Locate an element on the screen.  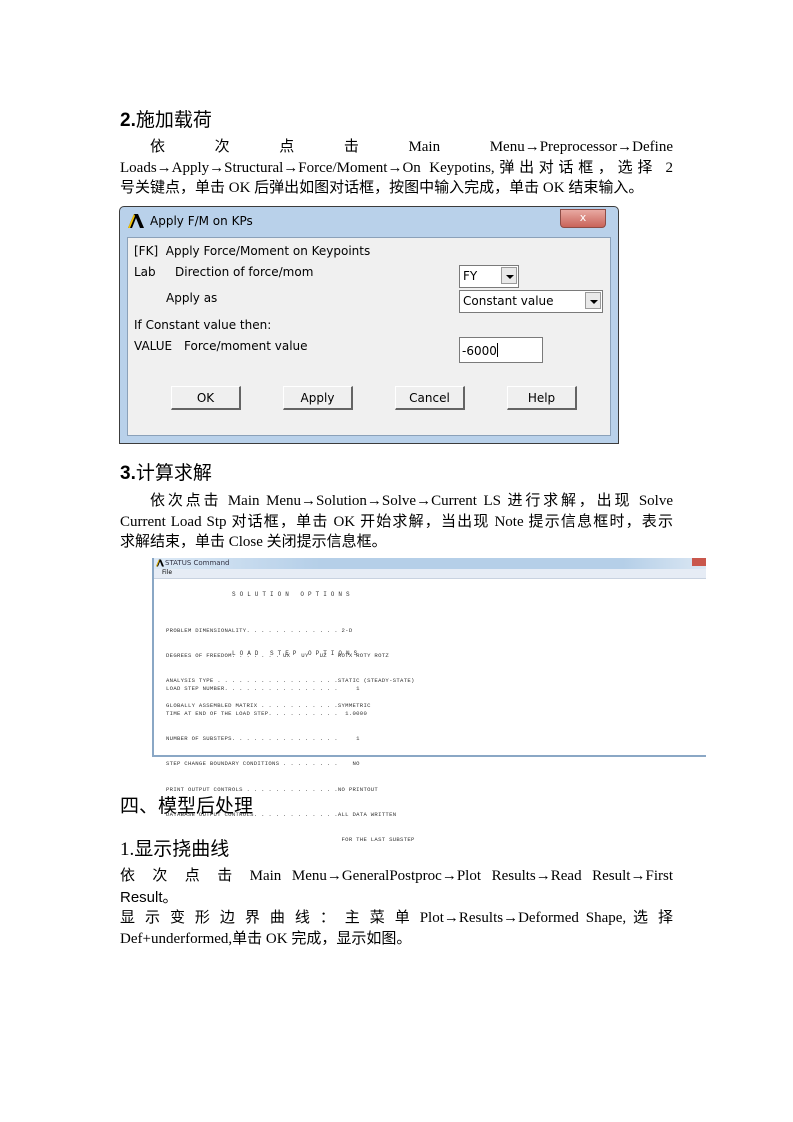
if-constant-label: If Constant value then: is located at coordinates (203, 325).